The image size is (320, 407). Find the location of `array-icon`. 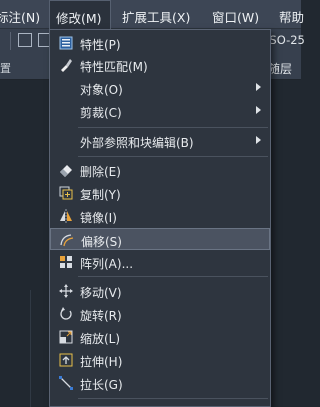

array-icon is located at coordinates (66, 262).